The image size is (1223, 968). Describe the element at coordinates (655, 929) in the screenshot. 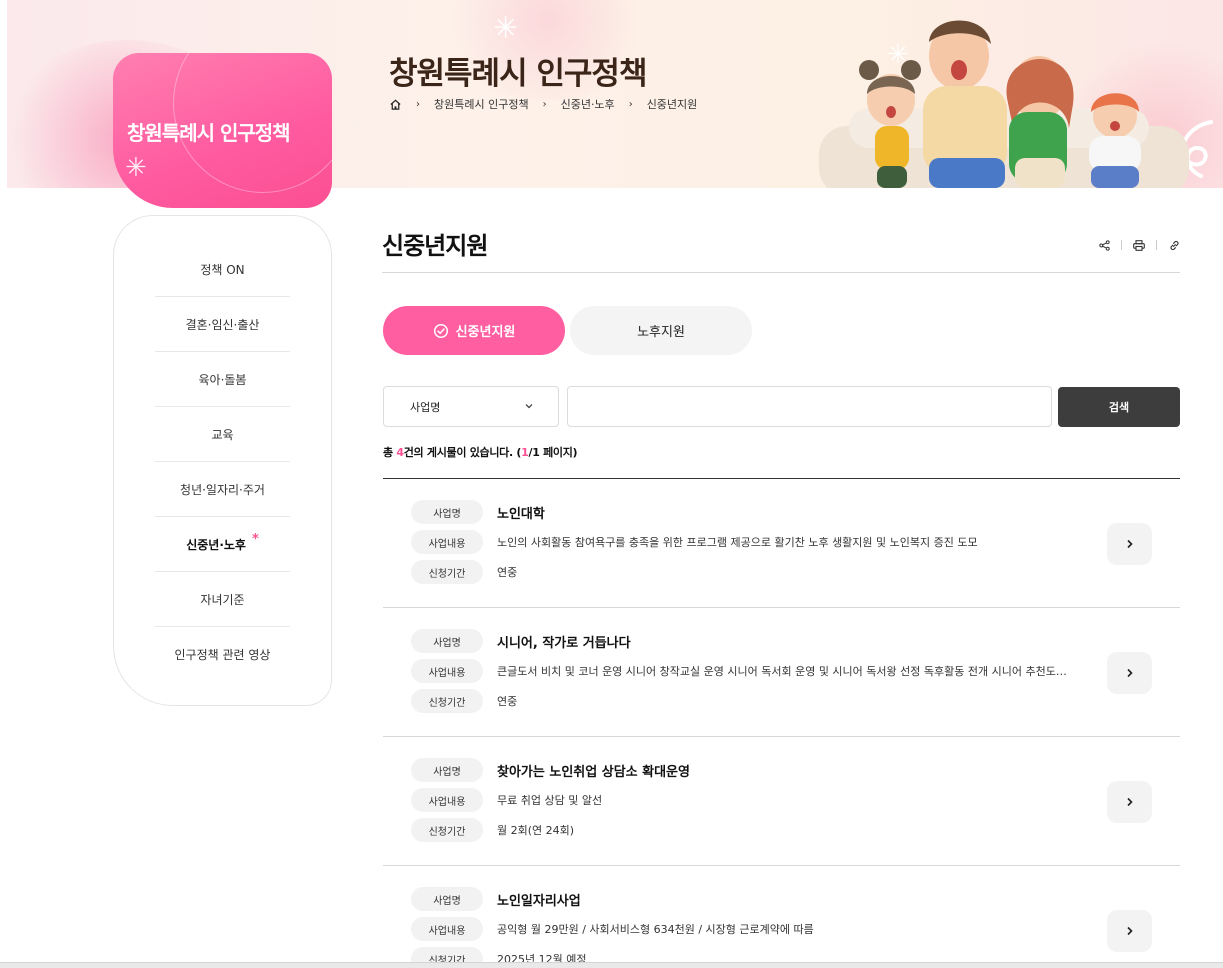

I see `item-content: 공익형 월 29만원 / 사회서비스형 634천원 / 시장형 근로계약에 따름` at that location.